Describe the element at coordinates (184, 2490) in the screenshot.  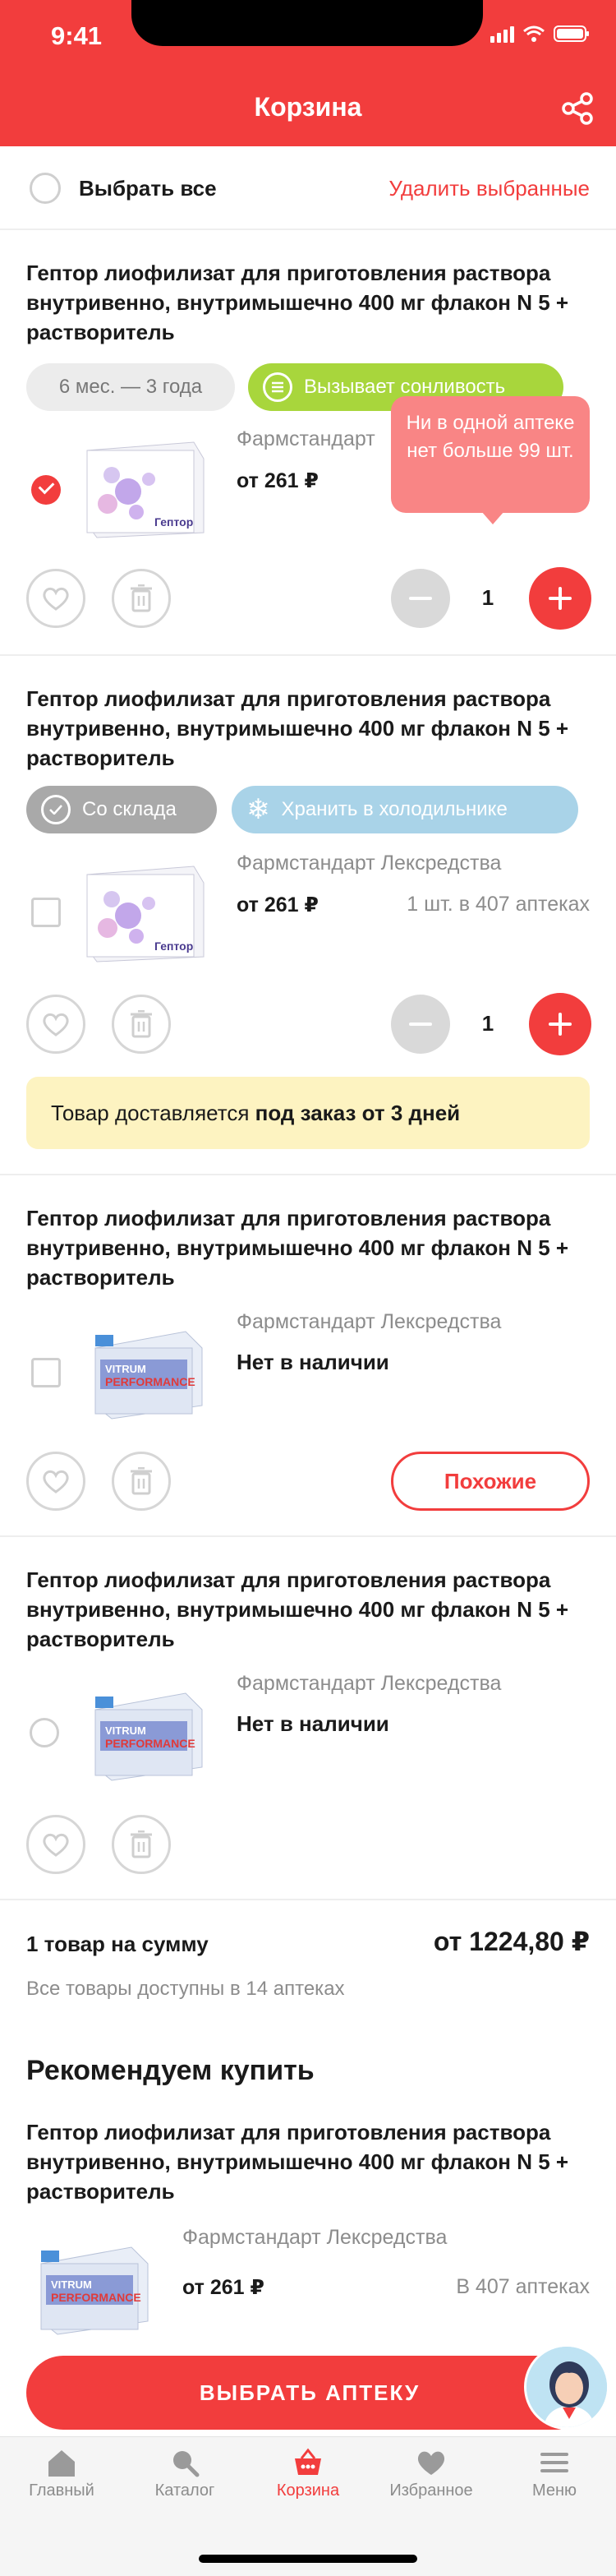
I see `tab-catalog-label: Каталог` at that location.